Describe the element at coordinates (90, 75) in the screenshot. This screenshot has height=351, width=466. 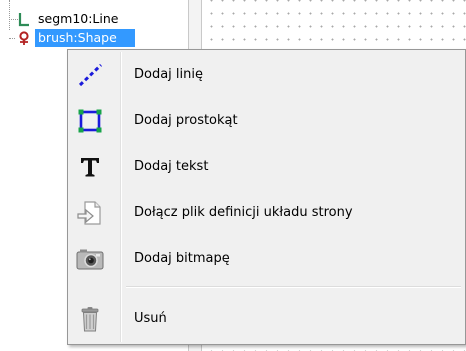
I see `dashed-line-icon` at that location.